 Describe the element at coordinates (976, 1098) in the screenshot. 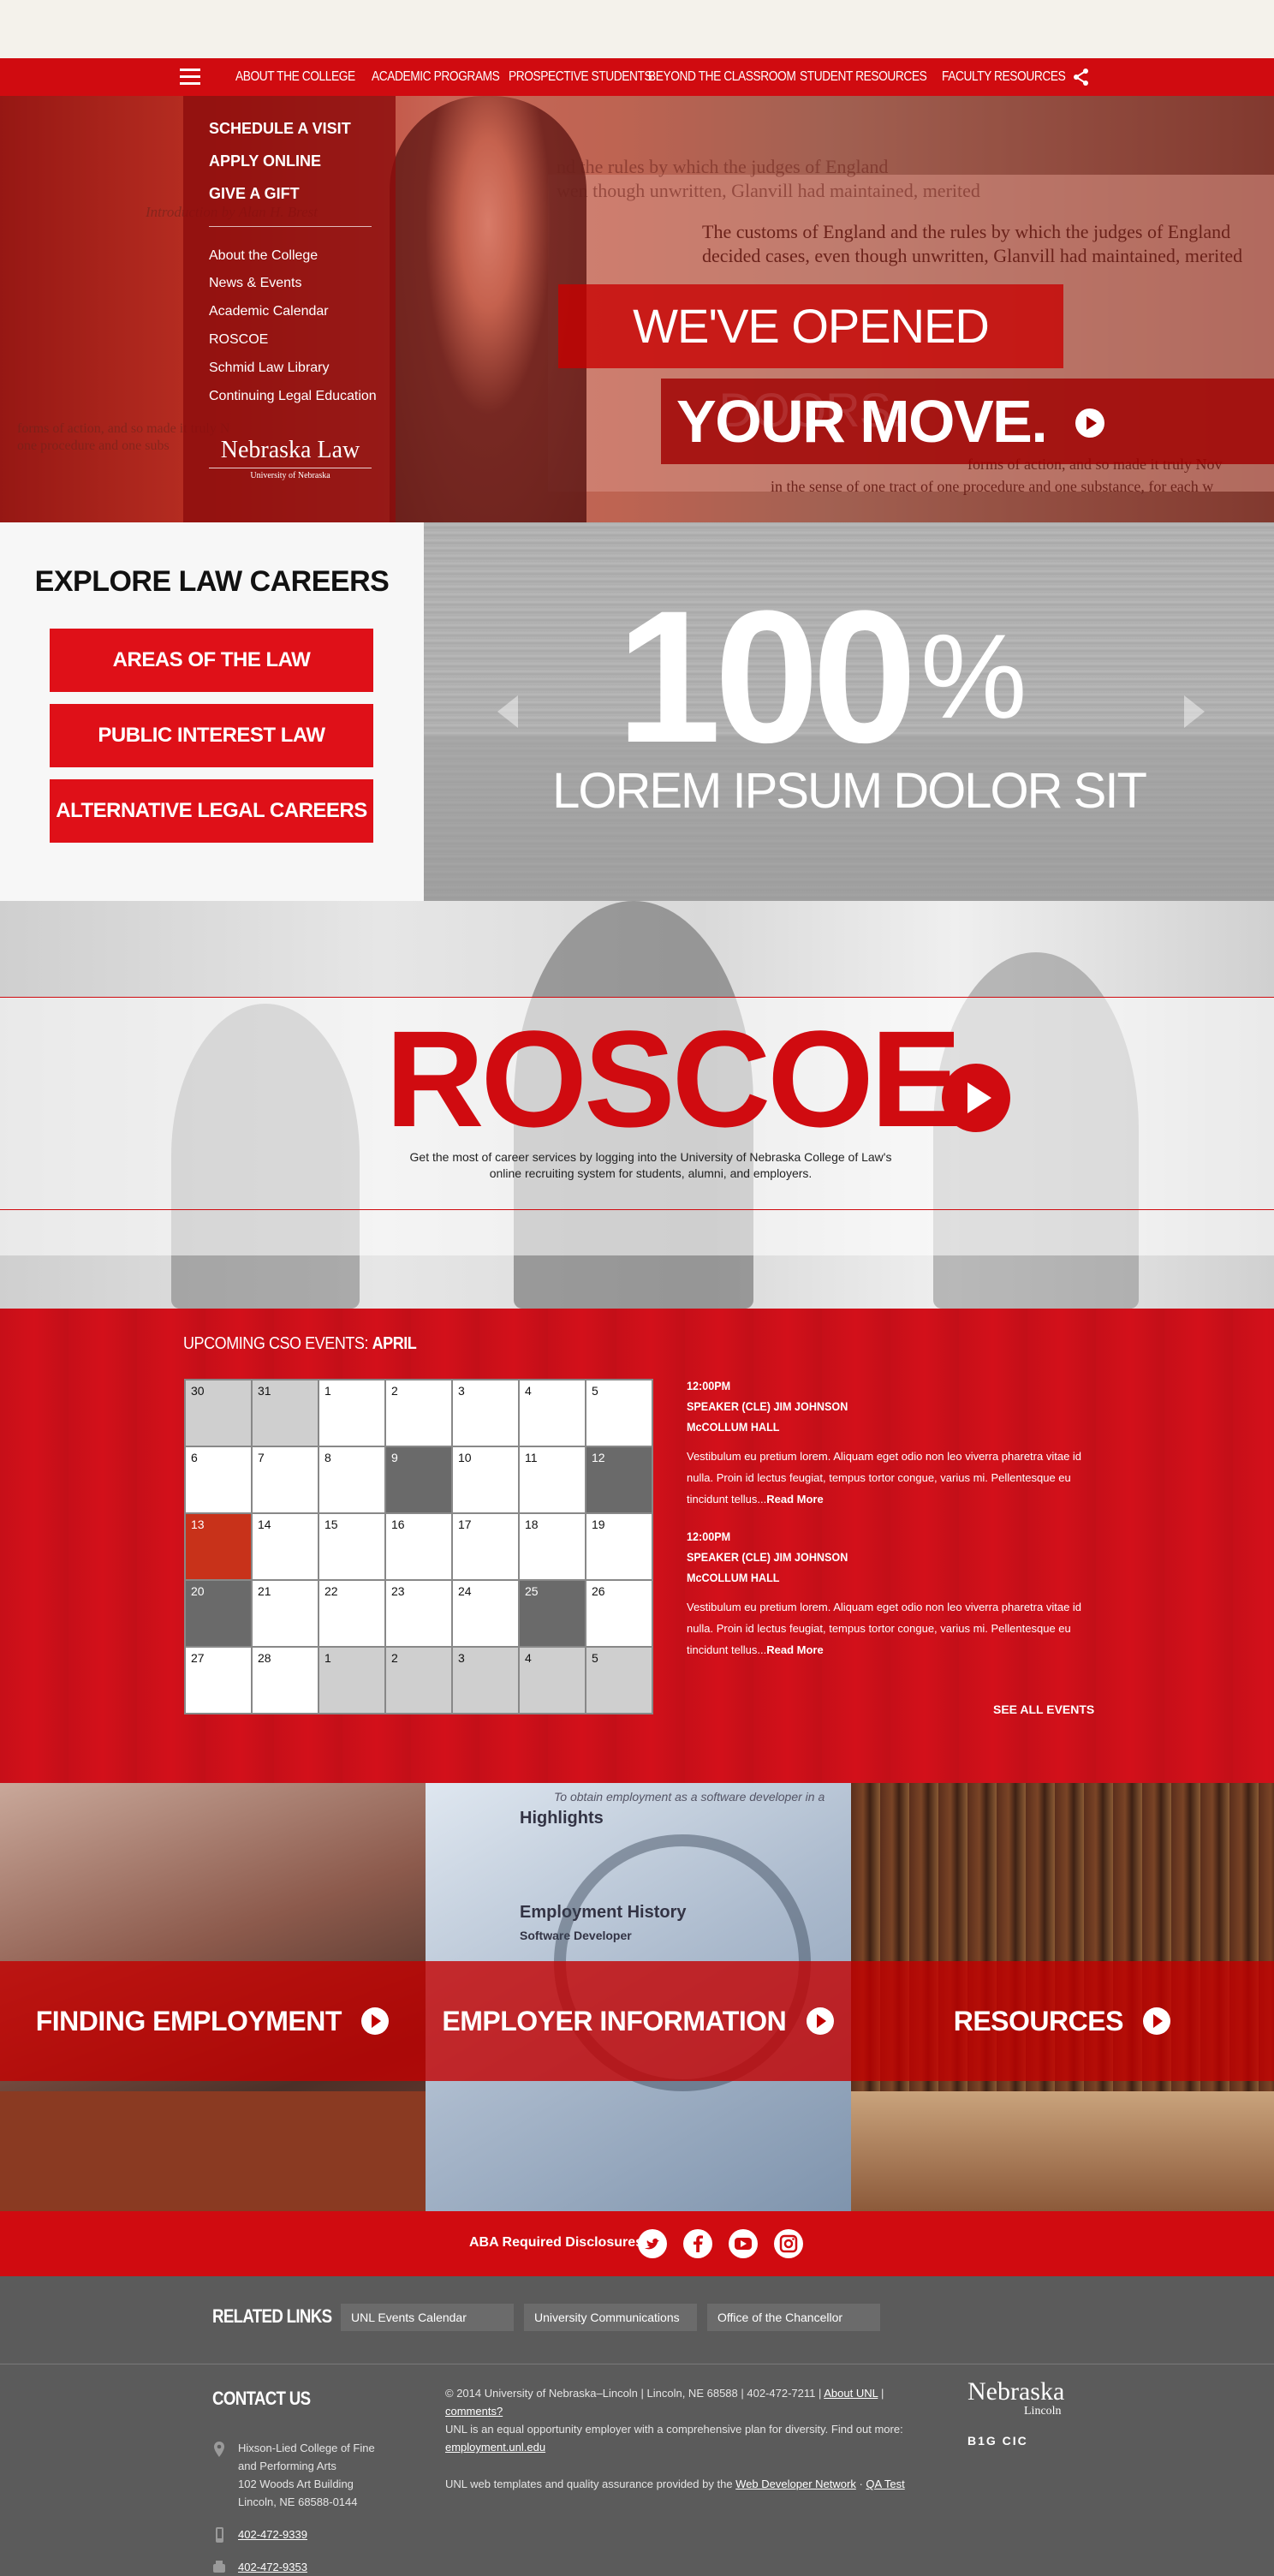

I see `roscoe-play-icon` at that location.